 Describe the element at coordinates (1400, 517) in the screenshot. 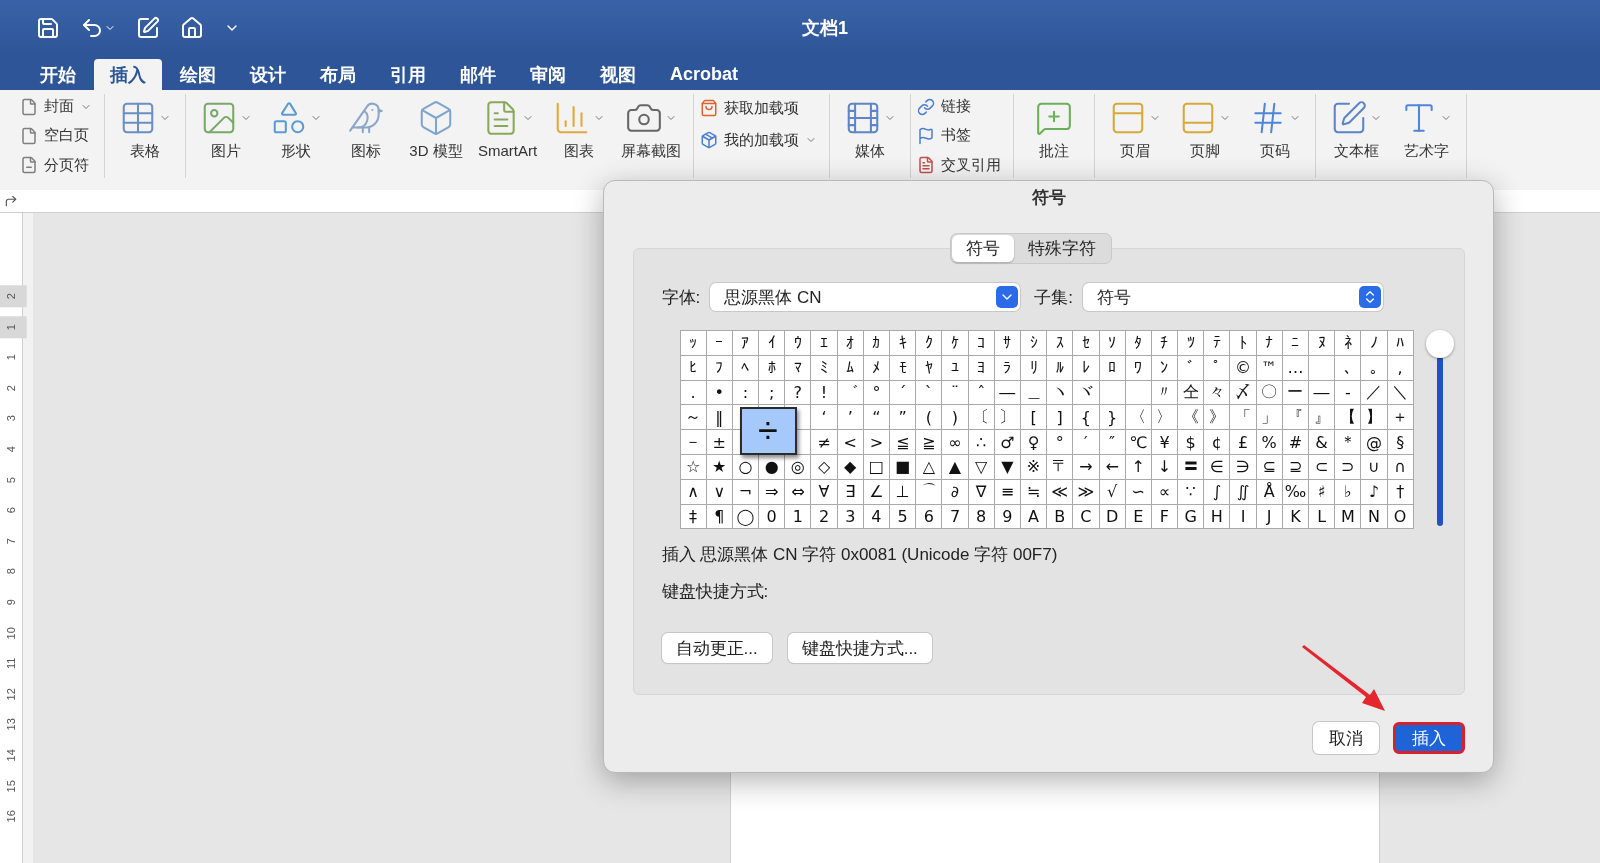

I see `symbol-cell: O` at that location.